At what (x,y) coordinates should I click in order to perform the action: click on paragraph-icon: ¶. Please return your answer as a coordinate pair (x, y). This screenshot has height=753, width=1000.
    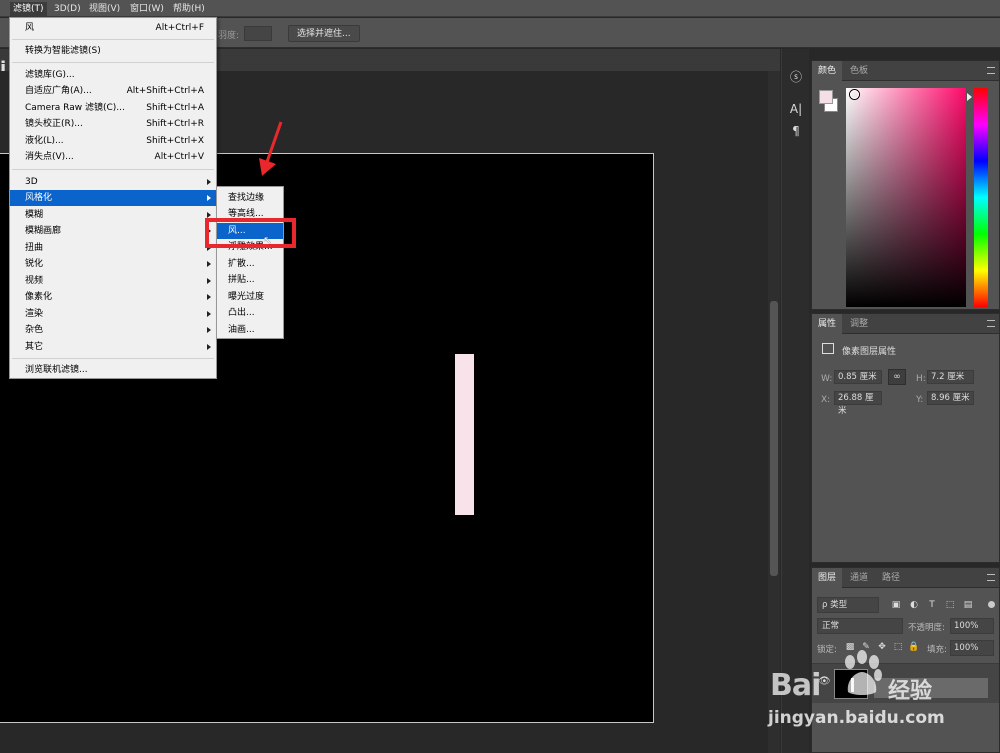
    Looking at the image, I should click on (796, 131).